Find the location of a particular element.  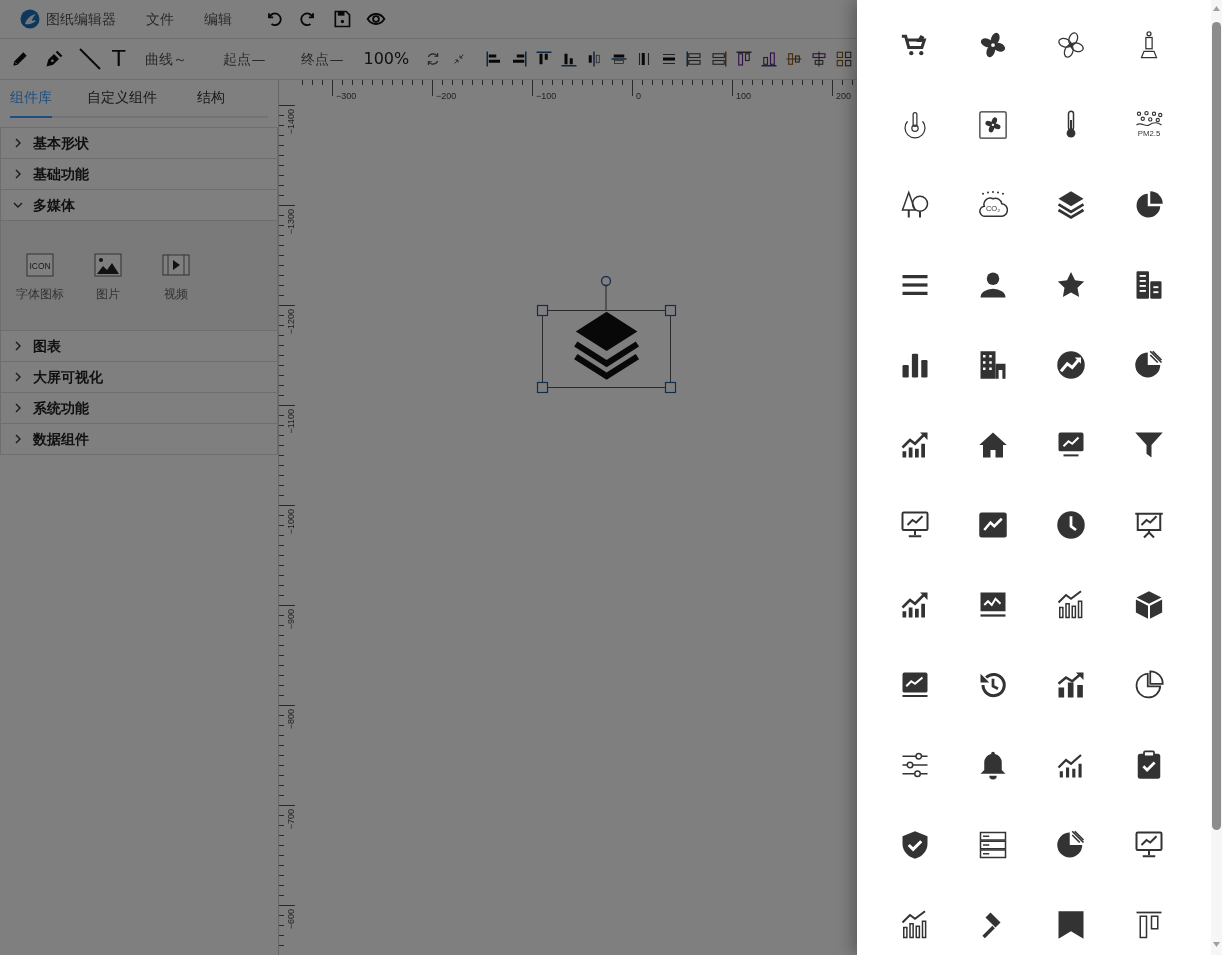

ruler-label: −600 is located at coordinates (291, 919).